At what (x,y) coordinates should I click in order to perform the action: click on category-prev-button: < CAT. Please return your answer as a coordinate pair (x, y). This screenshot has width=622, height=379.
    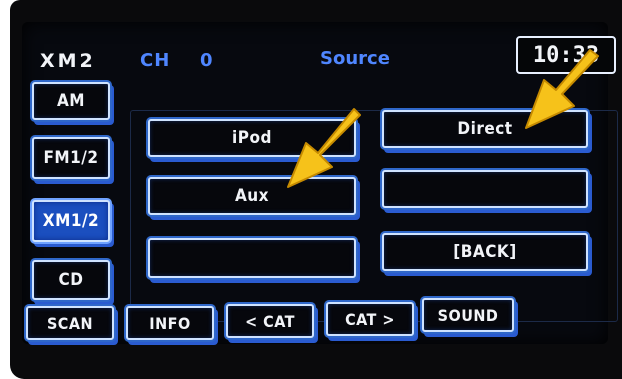
    Looking at the image, I should click on (270, 321).